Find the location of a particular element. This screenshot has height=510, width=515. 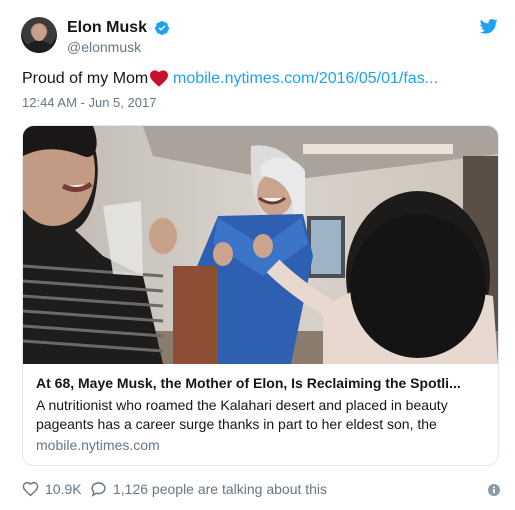

conversation-count: 1,126 people are talking about this is located at coordinates (220, 489).